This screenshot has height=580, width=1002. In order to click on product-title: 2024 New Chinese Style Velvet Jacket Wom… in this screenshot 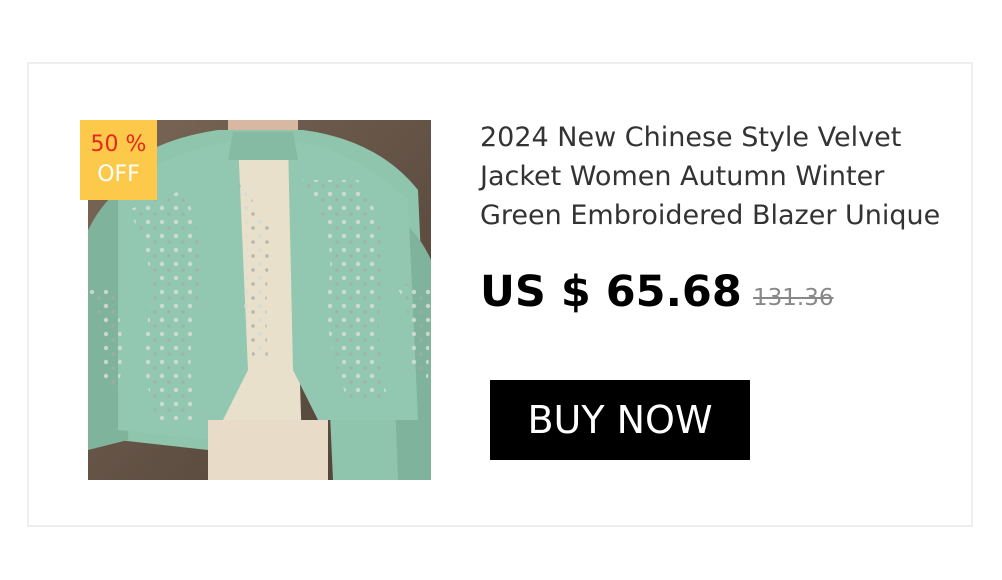, I will do `click(720, 176)`.